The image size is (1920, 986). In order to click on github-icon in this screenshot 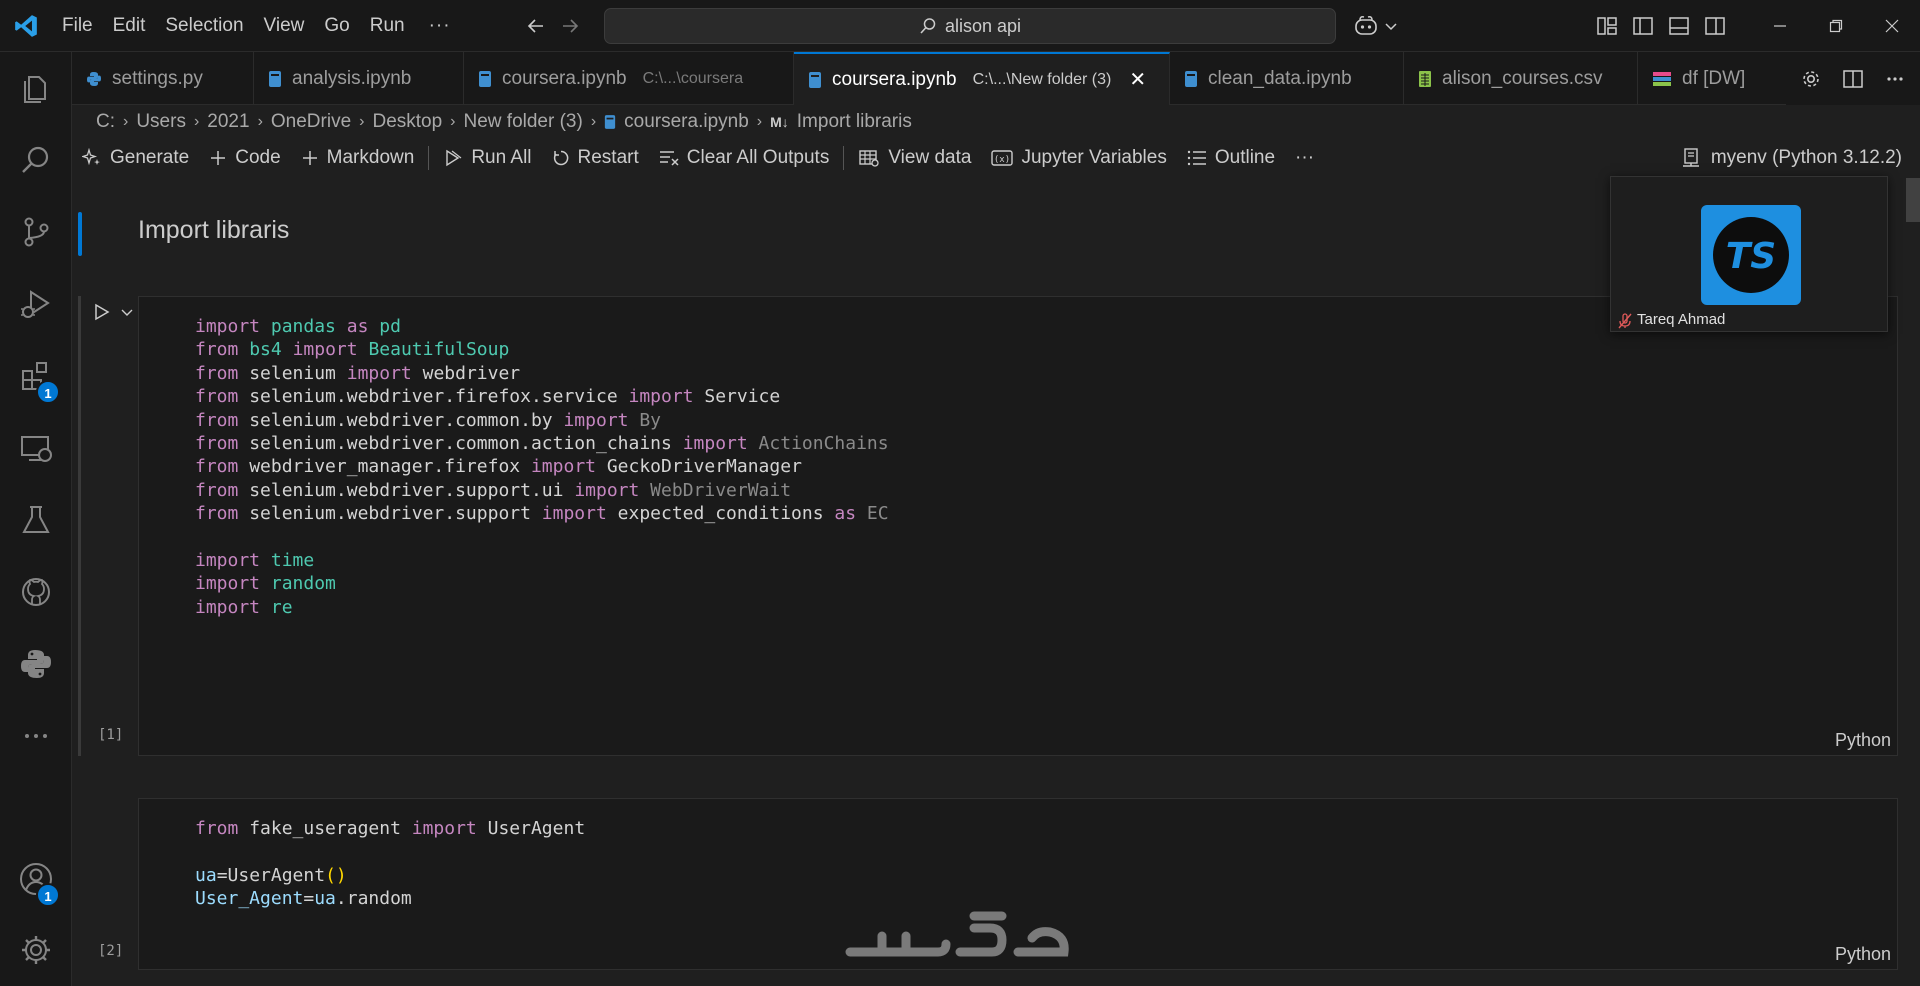, I will do `click(36, 592)`.